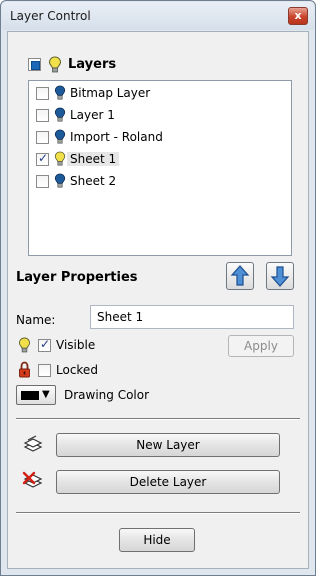 The image size is (320, 576). Describe the element at coordinates (168, 482) in the screenshot. I see `delete-layer-button: Delete Layer` at that location.